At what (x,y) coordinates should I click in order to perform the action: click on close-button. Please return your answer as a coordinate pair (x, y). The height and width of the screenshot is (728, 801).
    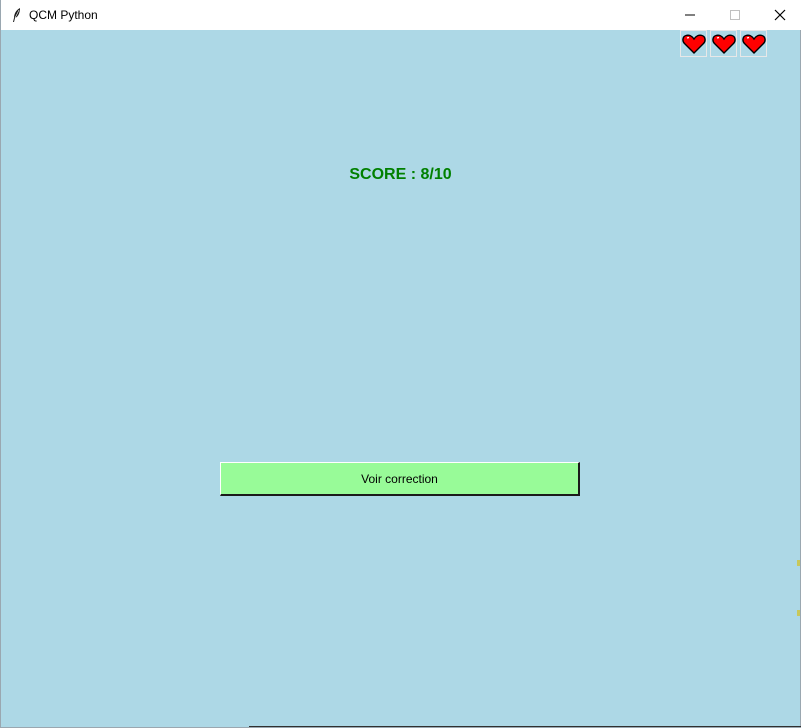
    Looking at the image, I should click on (779, 15).